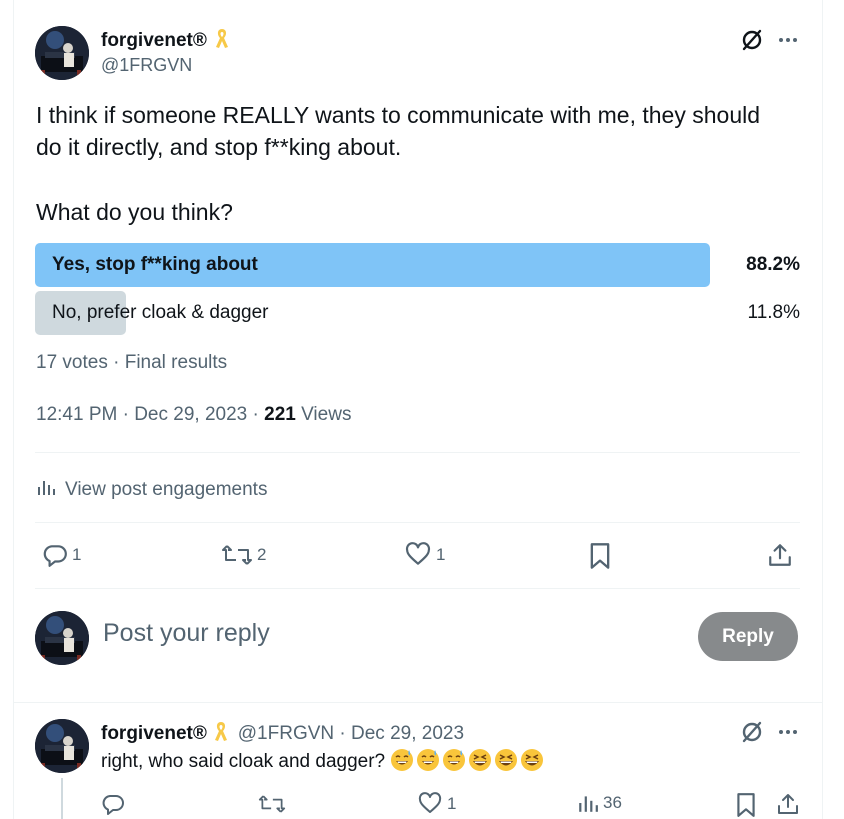 This screenshot has width=844, height=819. Describe the element at coordinates (62, 53) in the screenshot. I see `author-avatar` at that location.